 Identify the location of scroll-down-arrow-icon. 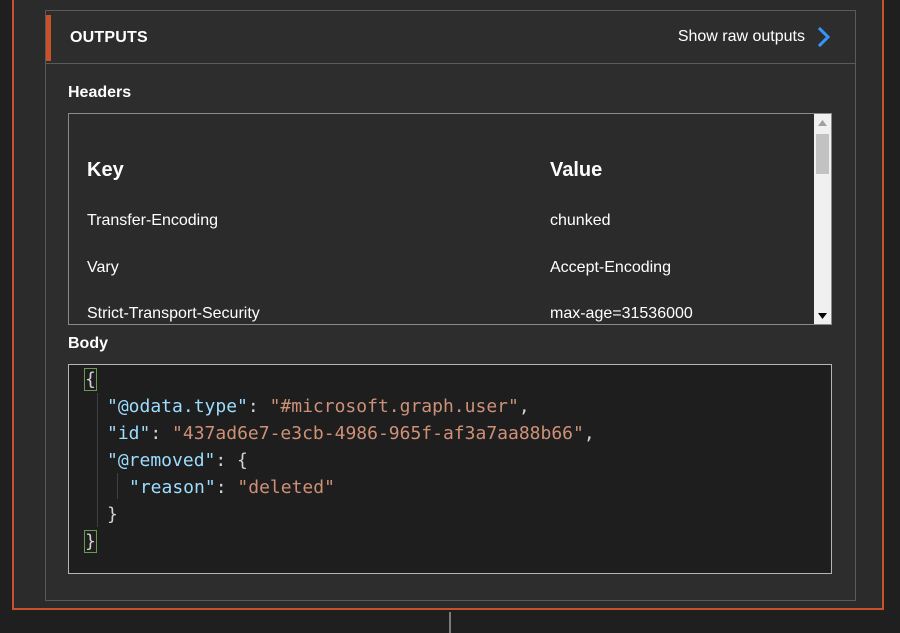
(822, 315).